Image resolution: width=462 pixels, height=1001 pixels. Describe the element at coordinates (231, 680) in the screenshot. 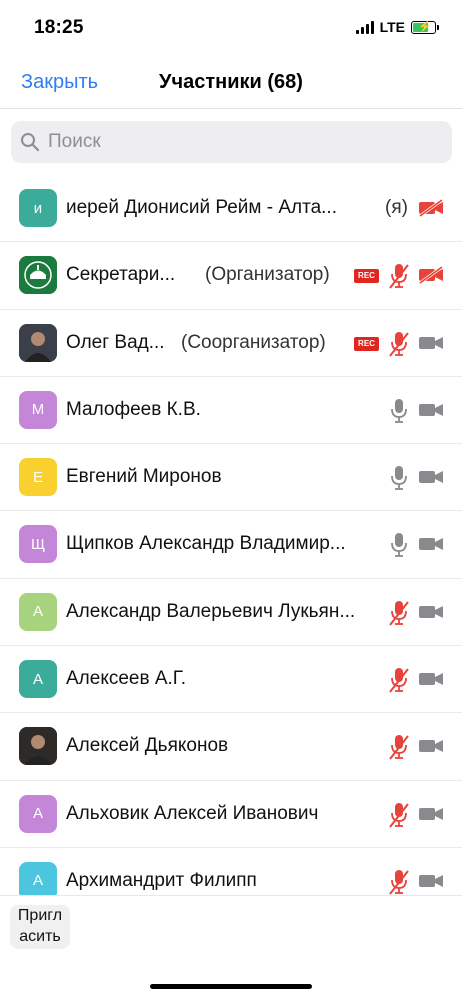

I see `participant-row: А Алексеев А.Г.` at that location.